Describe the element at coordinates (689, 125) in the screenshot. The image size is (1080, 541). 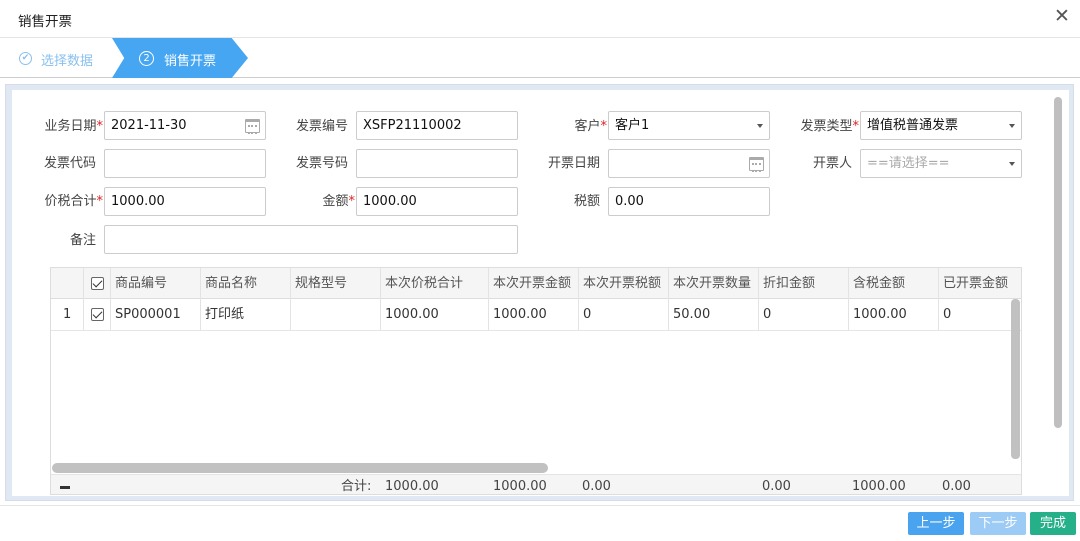
I see `customer-select: 客户1` at that location.